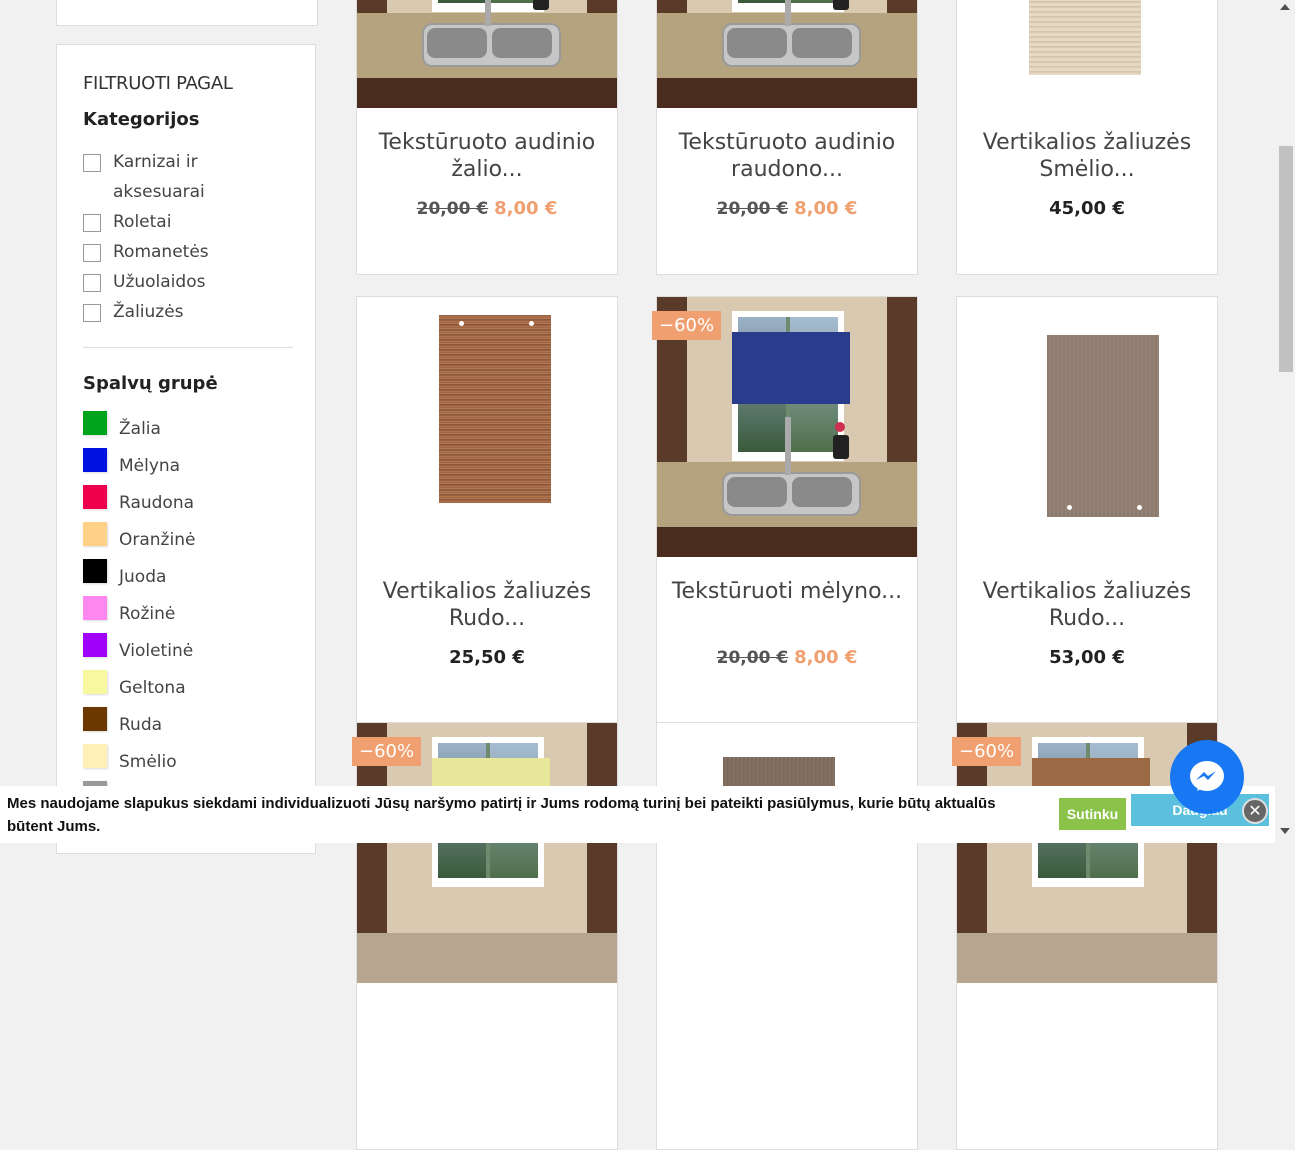  I want to click on categories-title: Kategorijos, so click(141, 119).